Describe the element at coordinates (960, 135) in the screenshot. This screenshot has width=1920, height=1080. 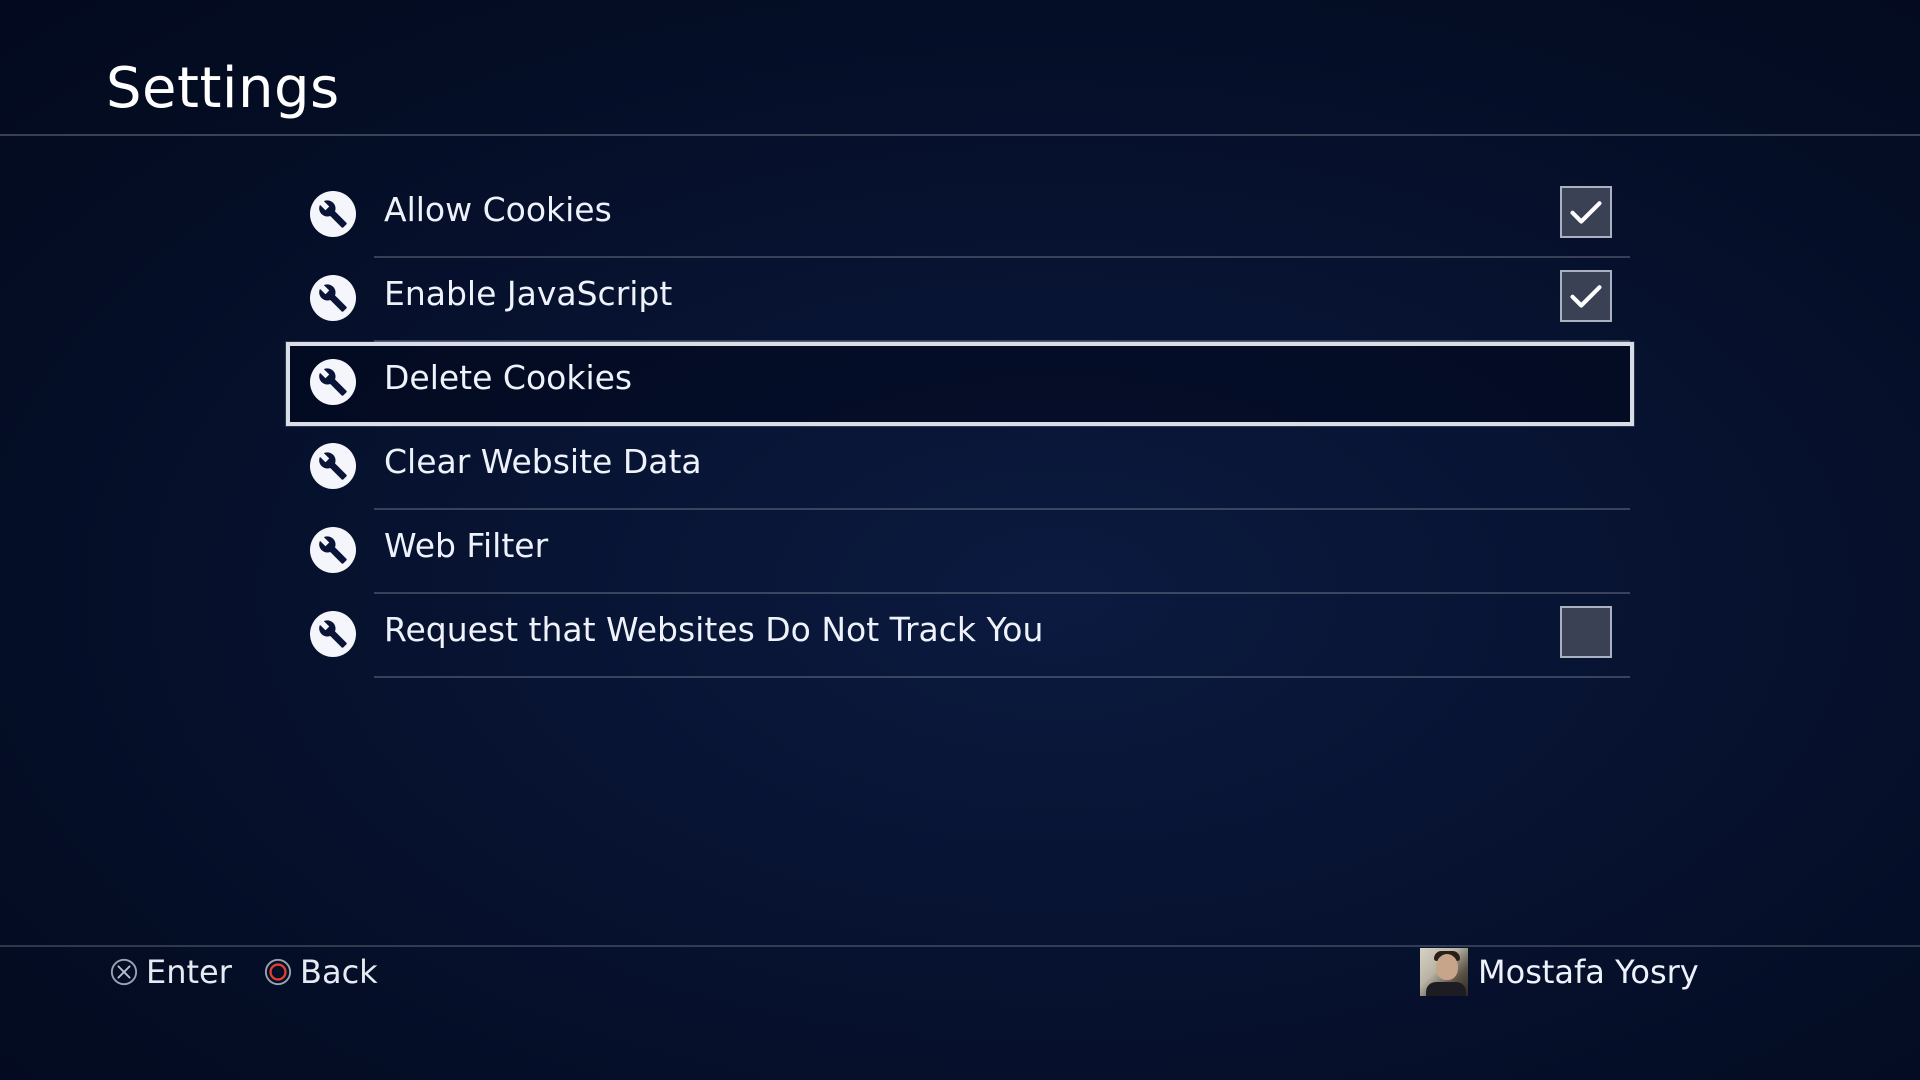
I see `header-divider` at that location.